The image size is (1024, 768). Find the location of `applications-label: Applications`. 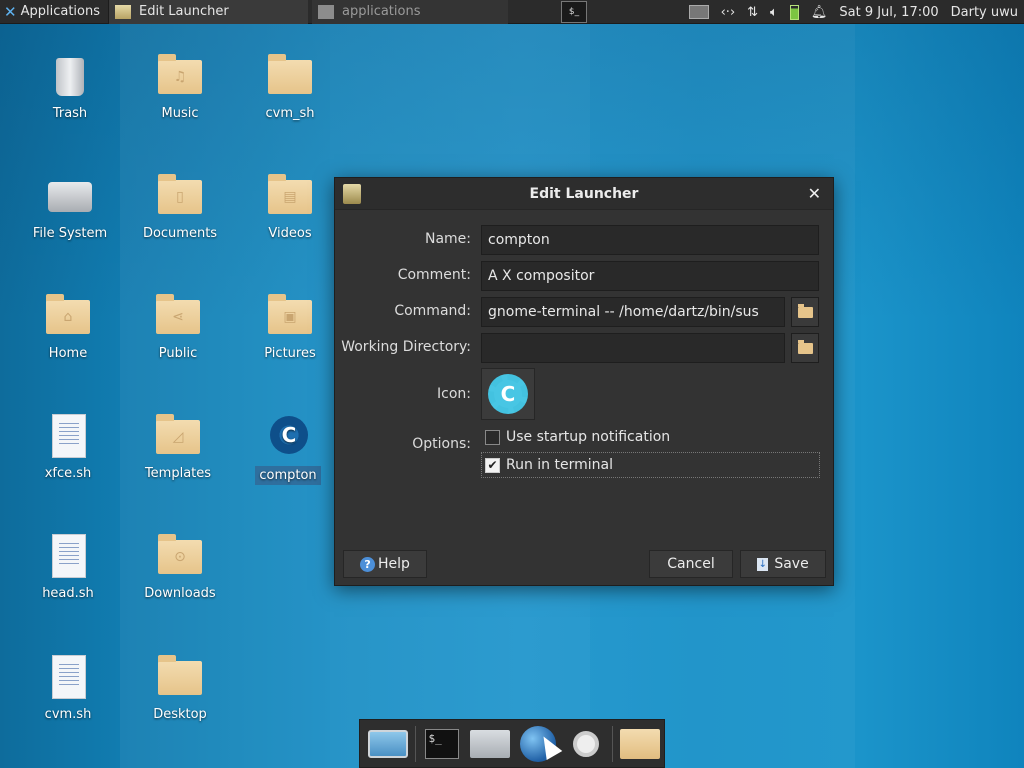

applications-label: Applications is located at coordinates (60, 11).